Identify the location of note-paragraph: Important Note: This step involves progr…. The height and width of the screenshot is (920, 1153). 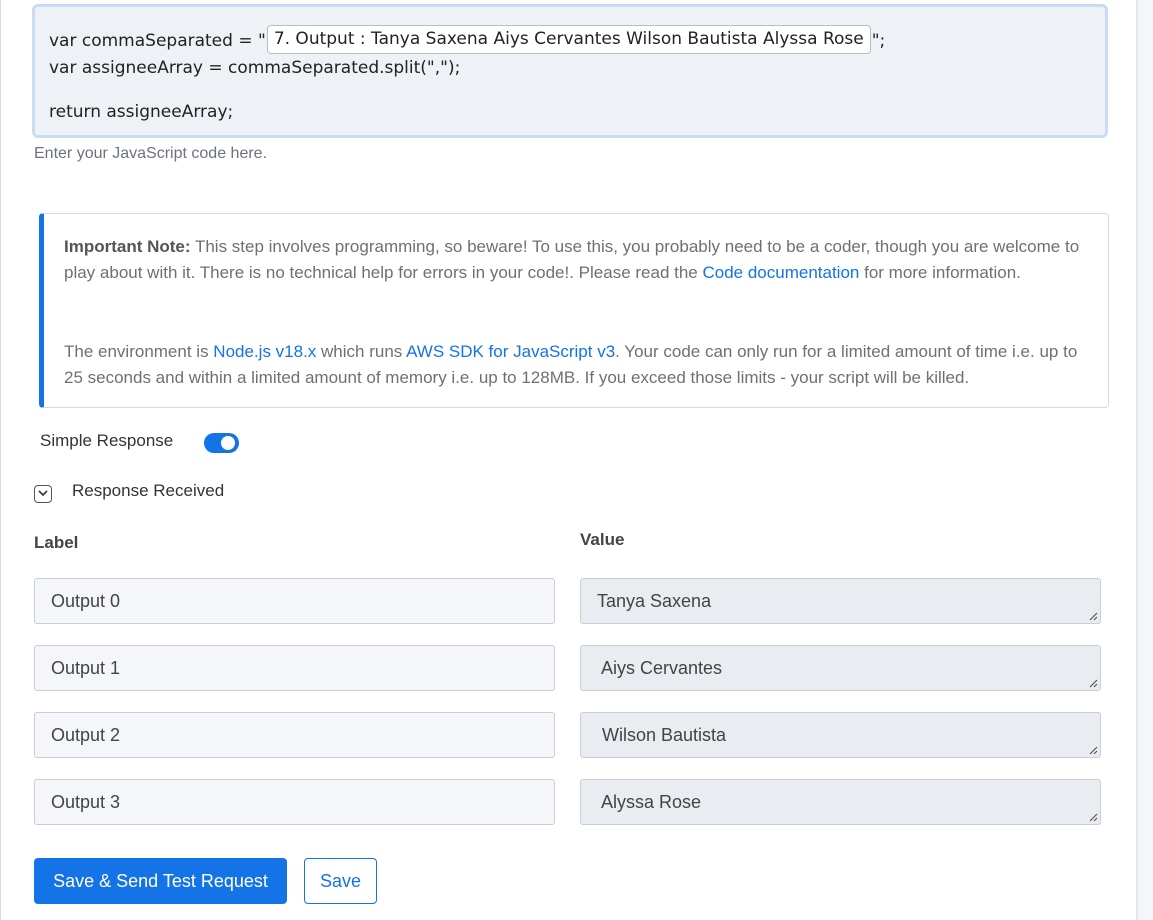
(578, 260).